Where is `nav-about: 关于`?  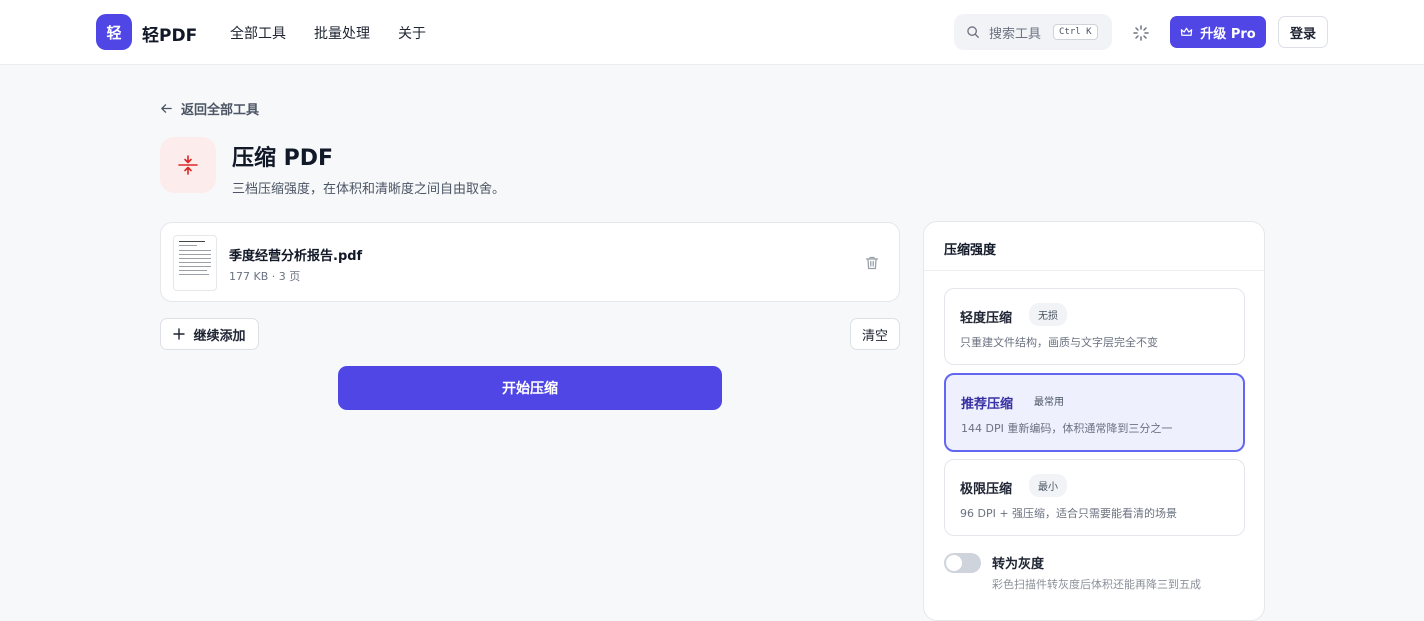
nav-about: 关于 is located at coordinates (412, 33).